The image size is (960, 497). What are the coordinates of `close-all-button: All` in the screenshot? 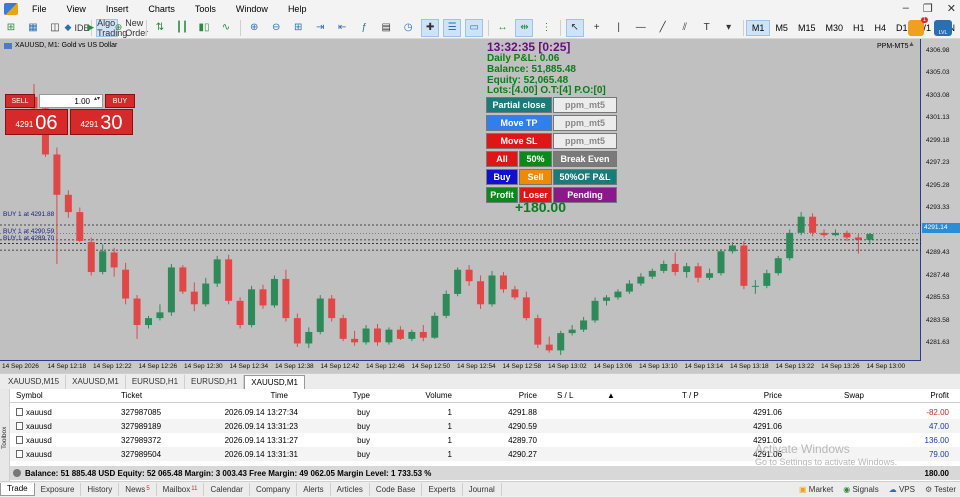 It's located at (502, 159).